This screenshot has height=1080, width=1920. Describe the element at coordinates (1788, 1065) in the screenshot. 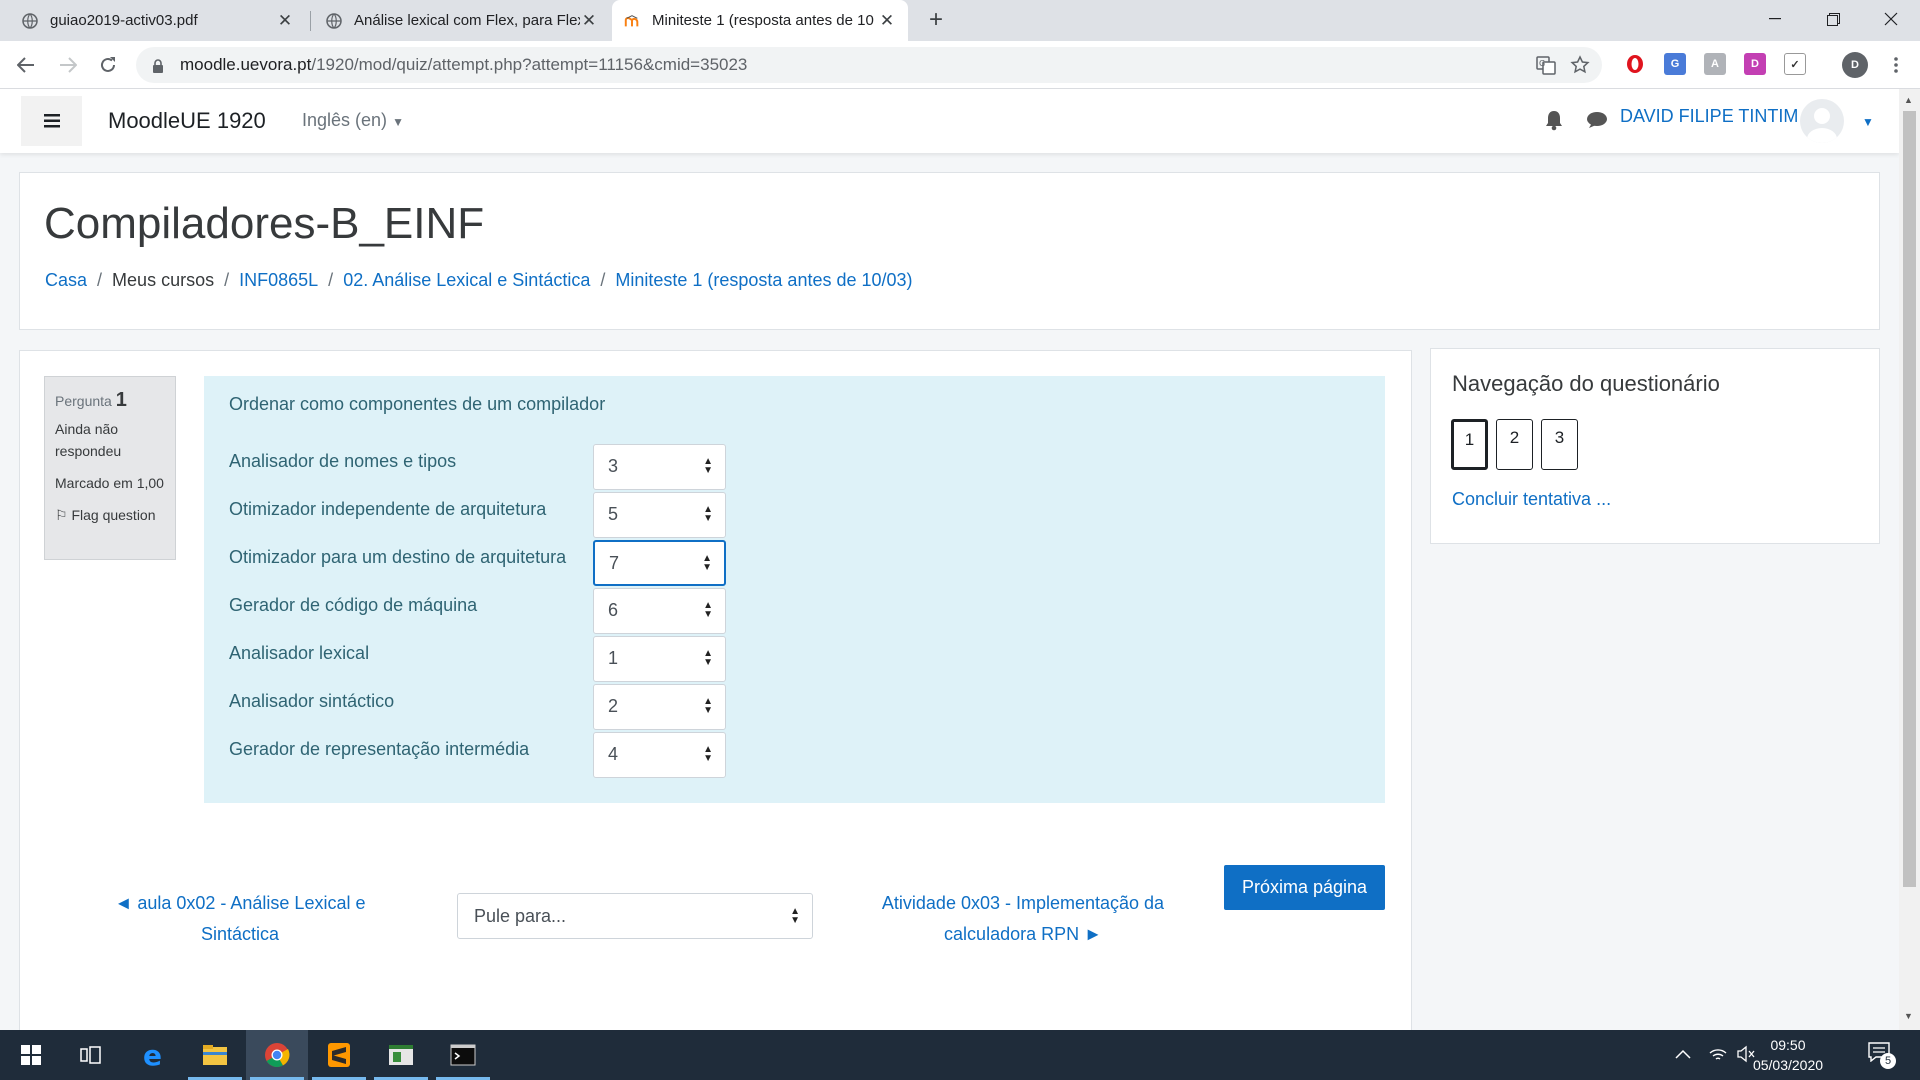

I see `clock-date: 05/03/2020` at that location.